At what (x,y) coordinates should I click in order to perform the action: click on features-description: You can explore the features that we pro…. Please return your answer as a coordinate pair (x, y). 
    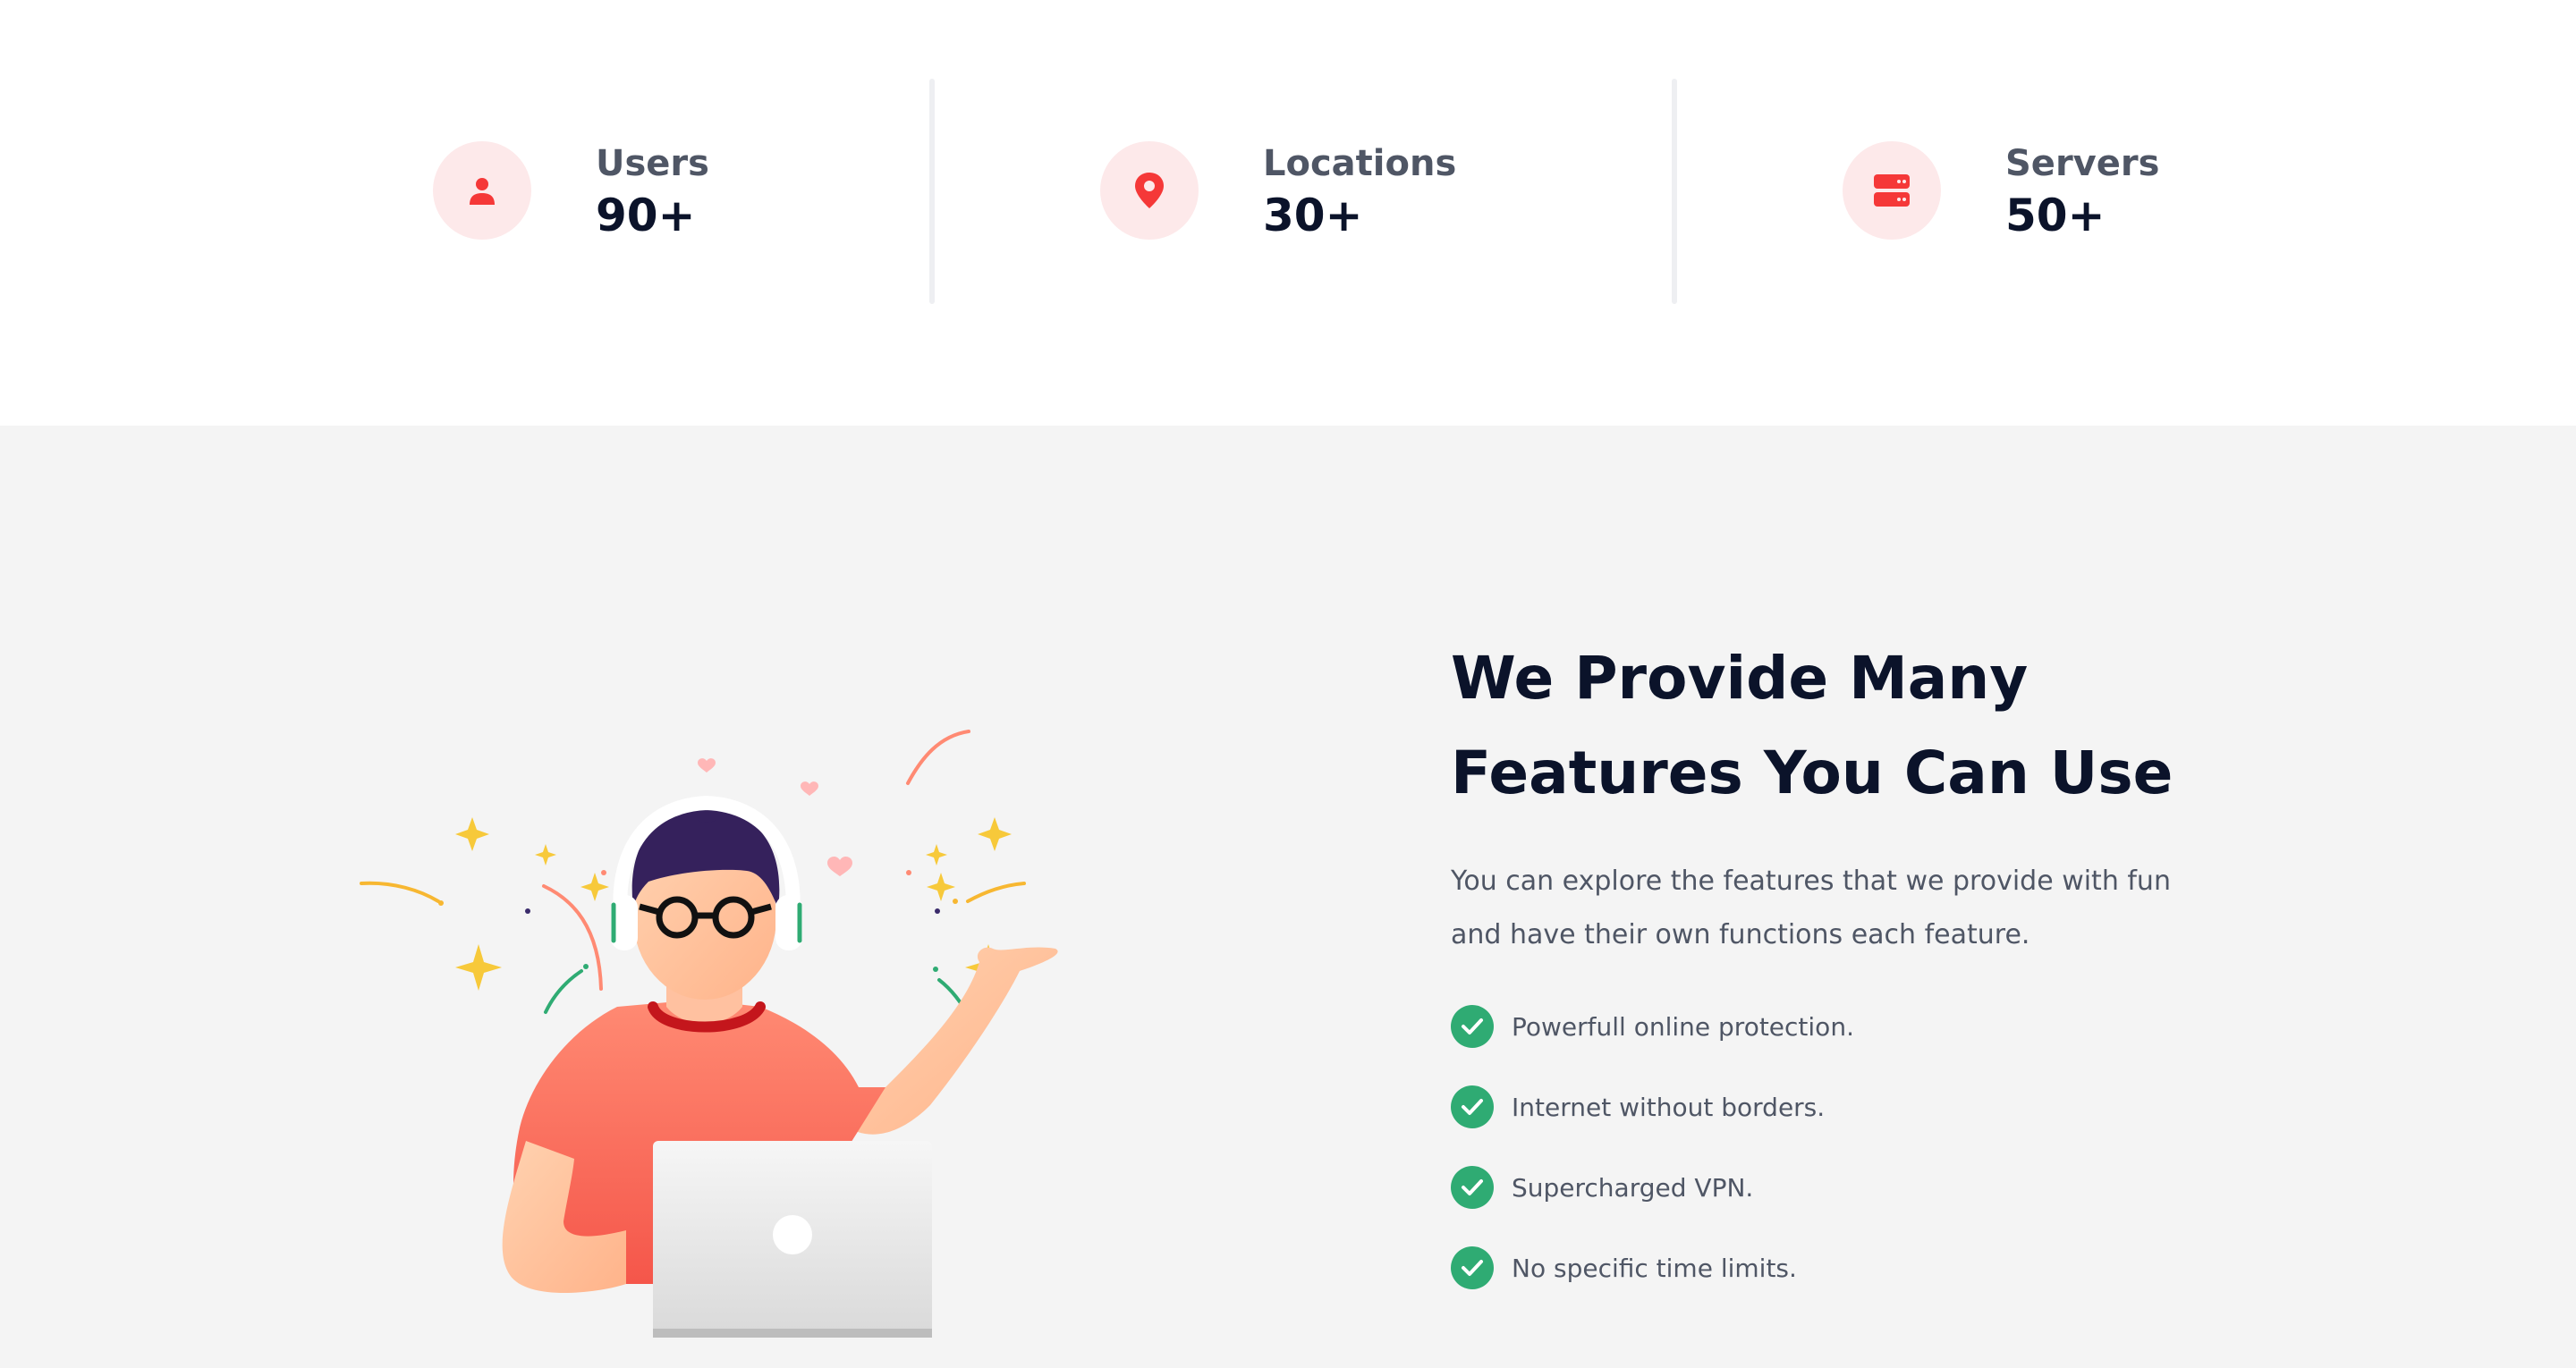
    Looking at the image, I should click on (1853, 908).